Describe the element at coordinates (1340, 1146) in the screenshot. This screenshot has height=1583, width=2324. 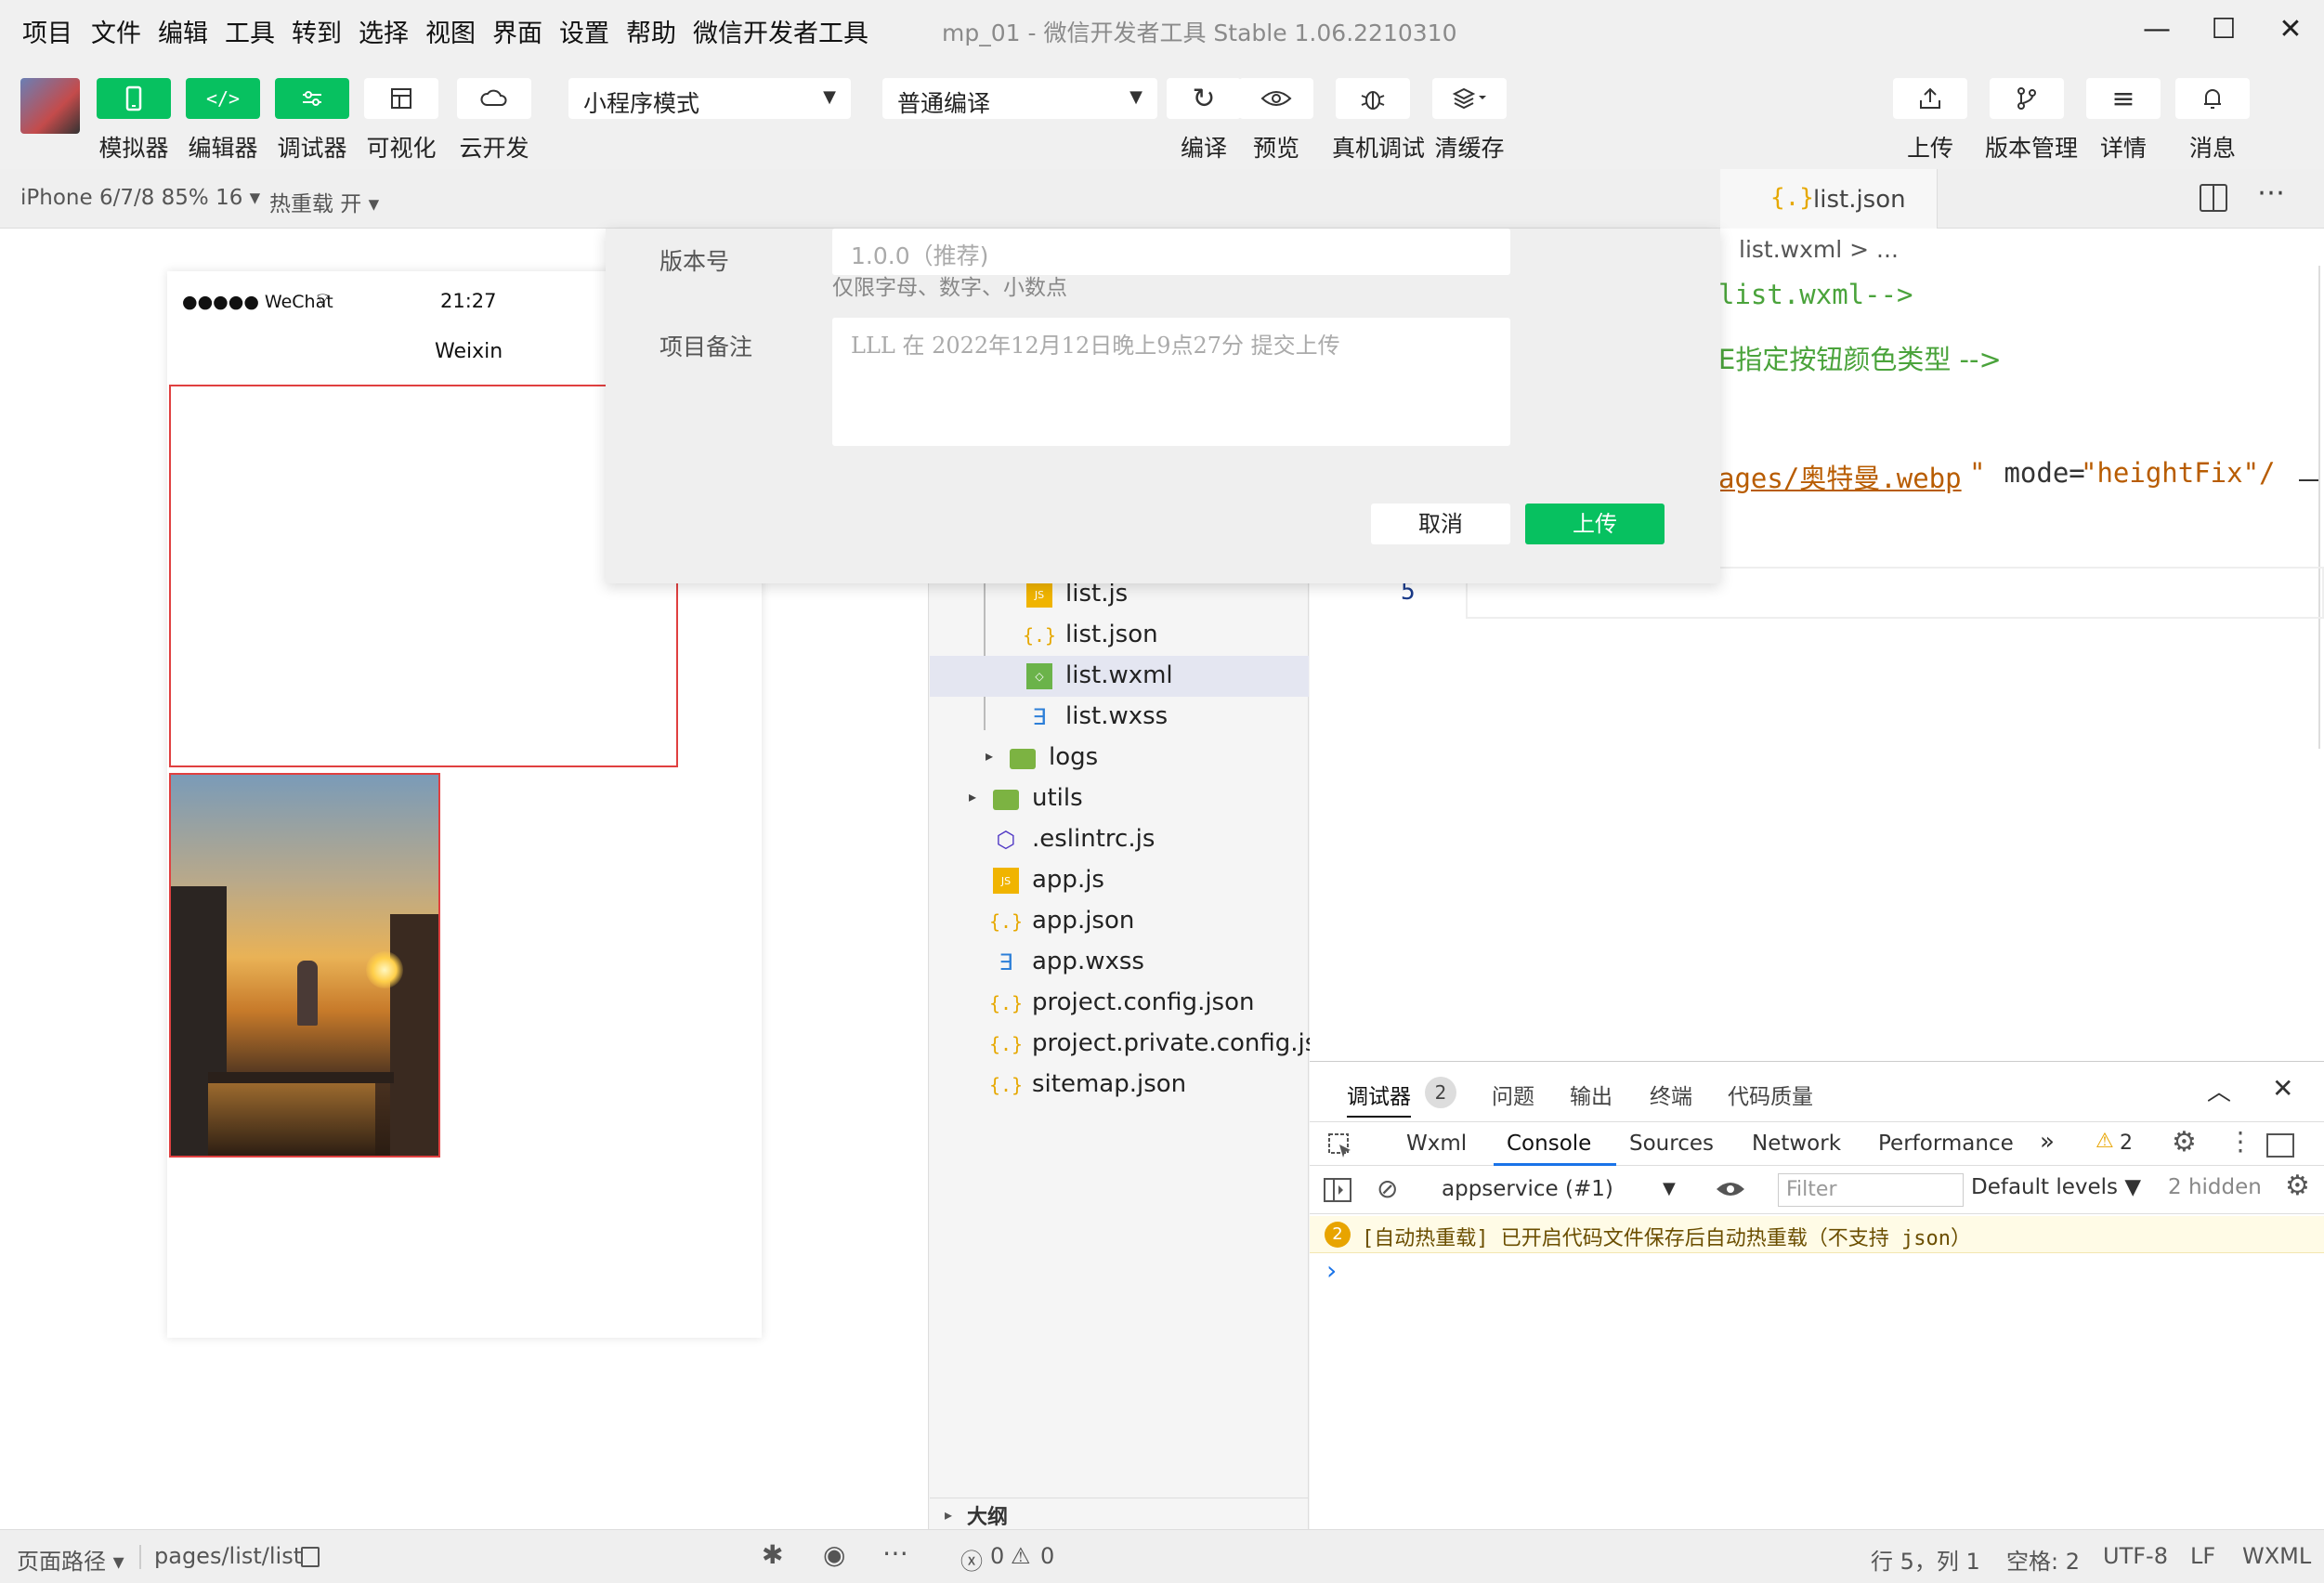
I see `inspect-icon` at that location.